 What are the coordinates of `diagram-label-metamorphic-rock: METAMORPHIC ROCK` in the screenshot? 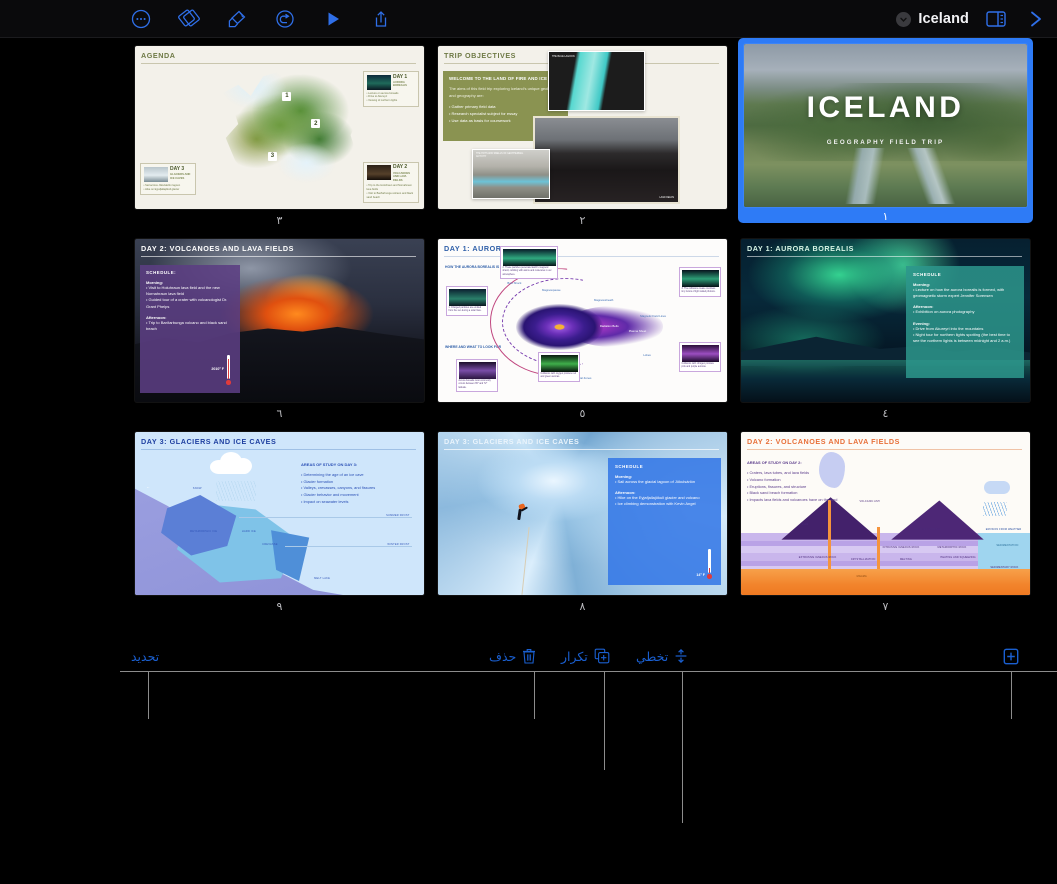 It's located at (952, 548).